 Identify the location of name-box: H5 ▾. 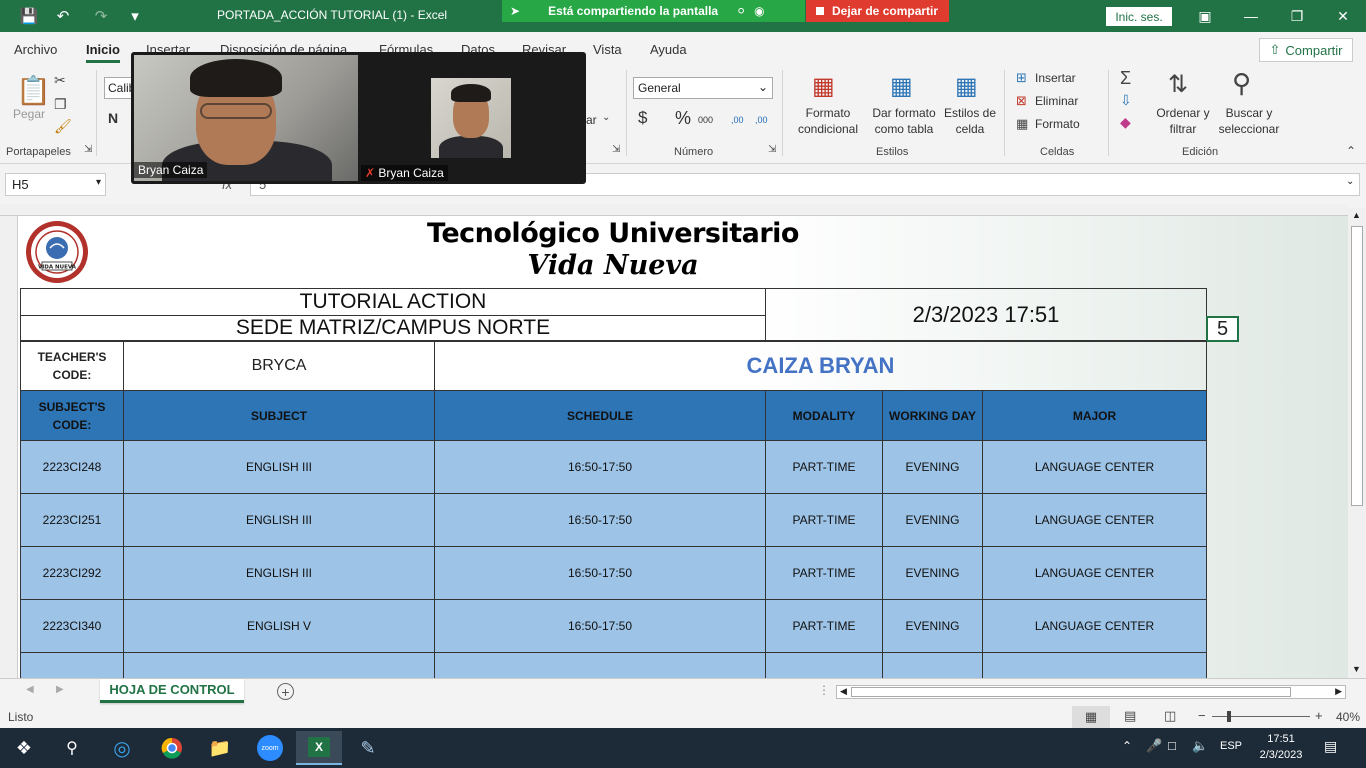
(55, 184).